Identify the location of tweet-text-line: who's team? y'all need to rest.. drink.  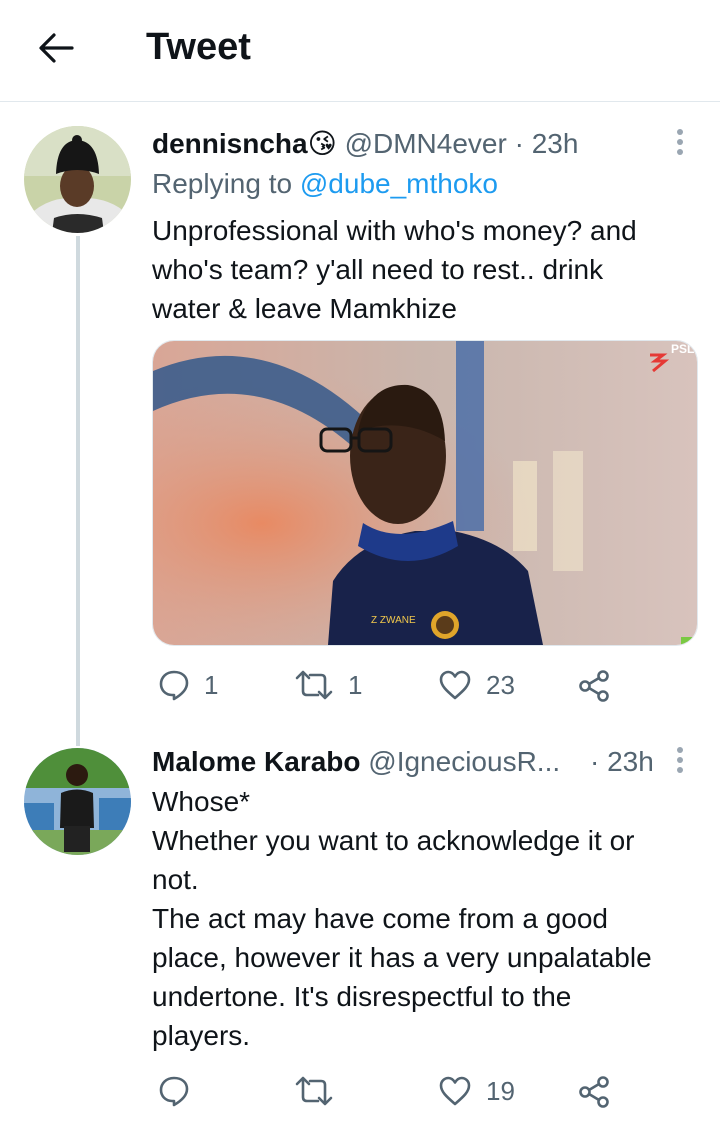
(378, 269).